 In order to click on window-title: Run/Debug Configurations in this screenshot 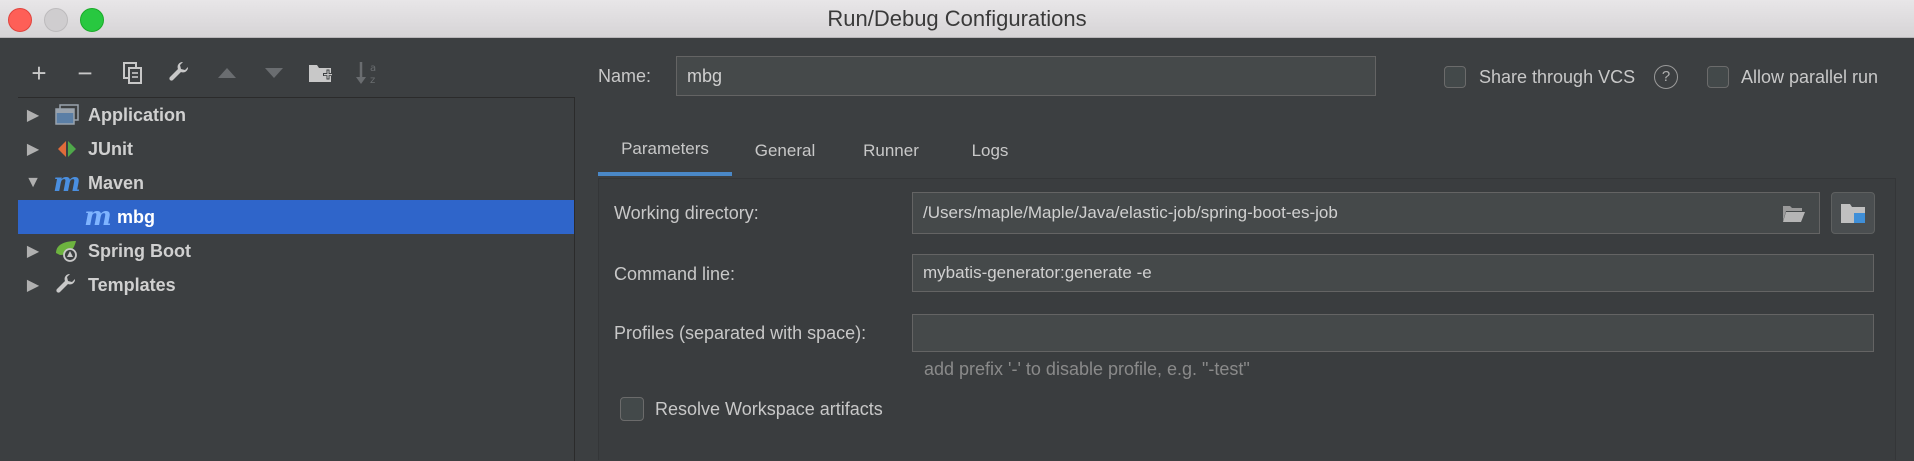, I will do `click(957, 18)`.